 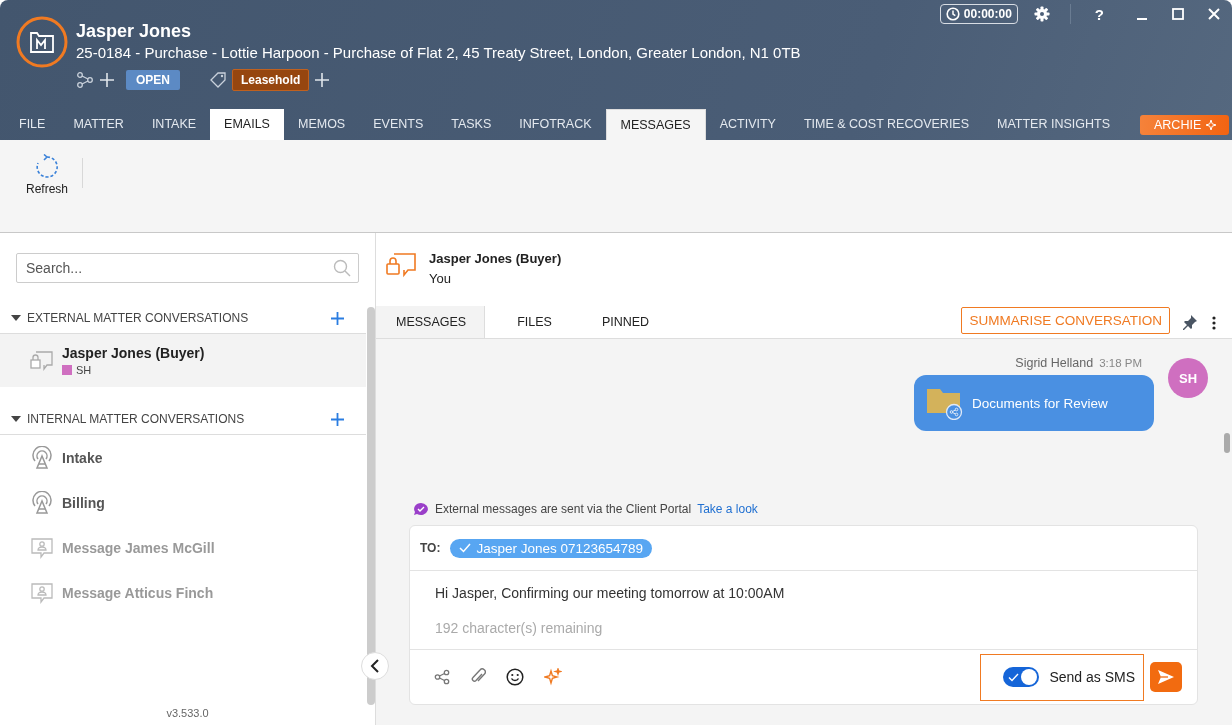 What do you see at coordinates (134, 31) in the screenshot?
I see `matter-title: Jasper Jones` at bounding box center [134, 31].